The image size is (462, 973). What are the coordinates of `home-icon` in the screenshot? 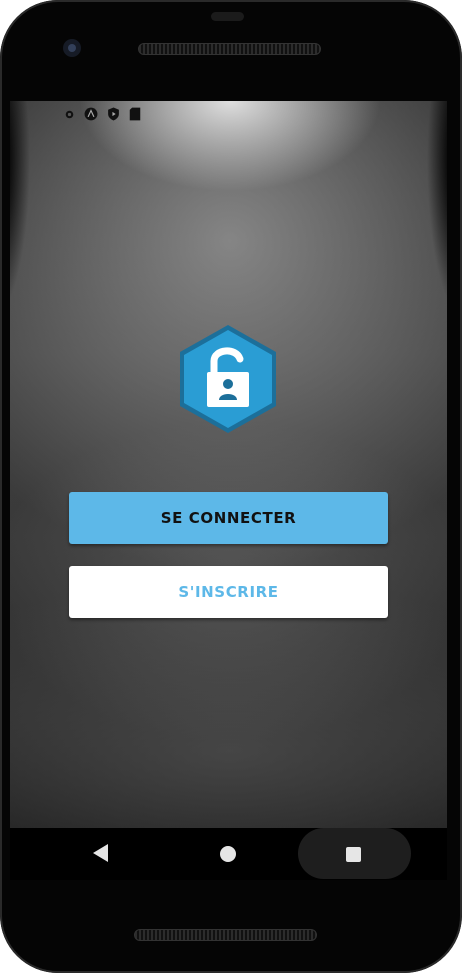 It's located at (228, 854).